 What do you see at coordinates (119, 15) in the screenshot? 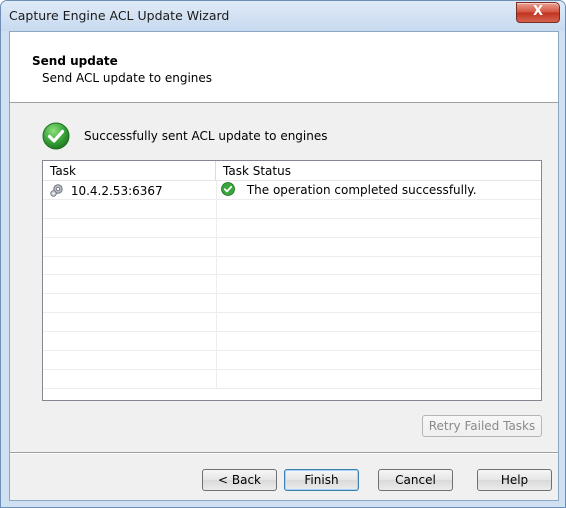
I see `window-title: Capture Engine ACL Update Wizard` at bounding box center [119, 15].